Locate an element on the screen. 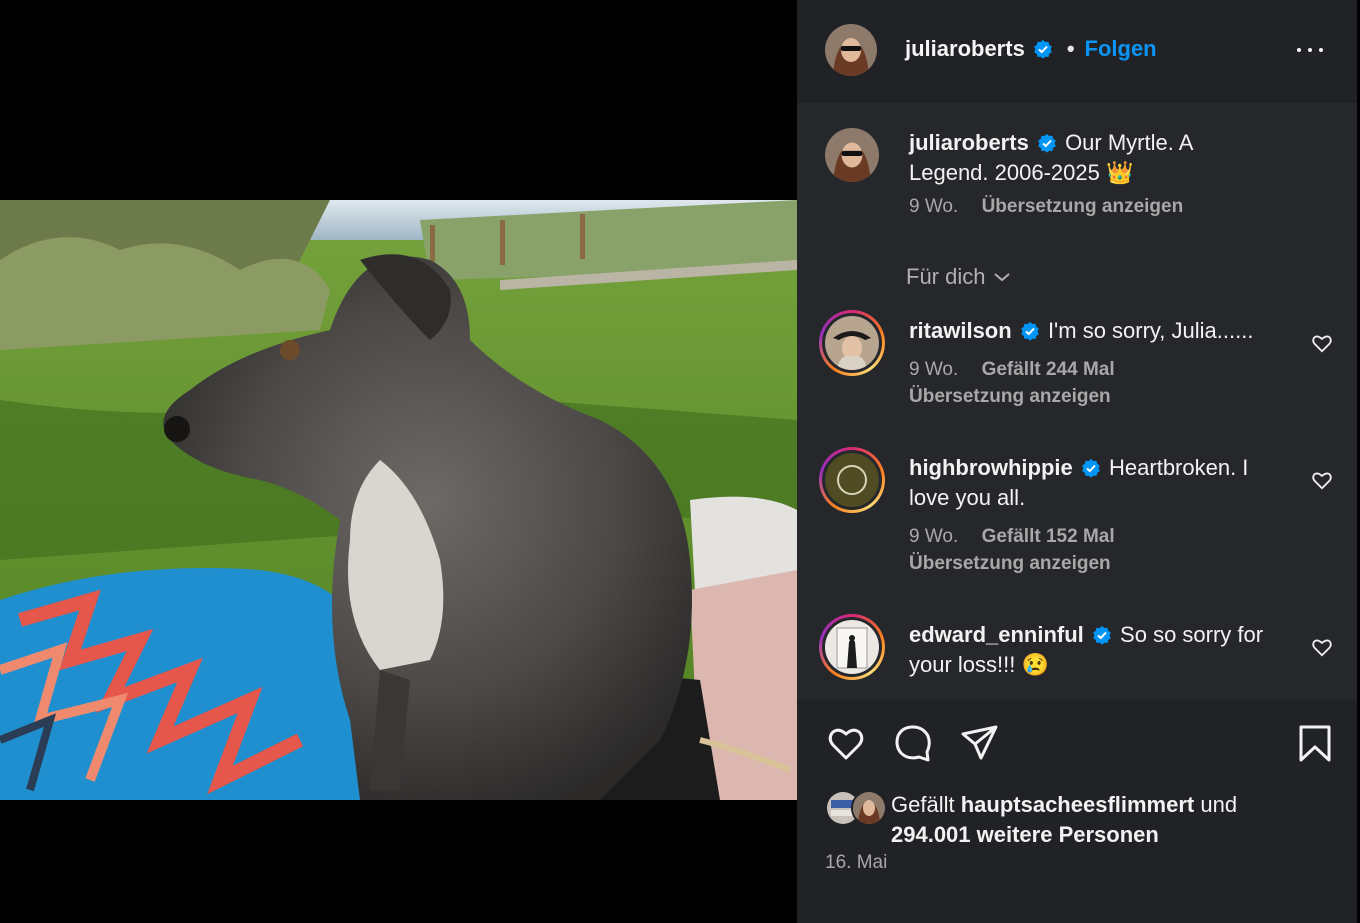 This screenshot has width=1360, height=923. follow-button: Folgen is located at coordinates (1121, 49).